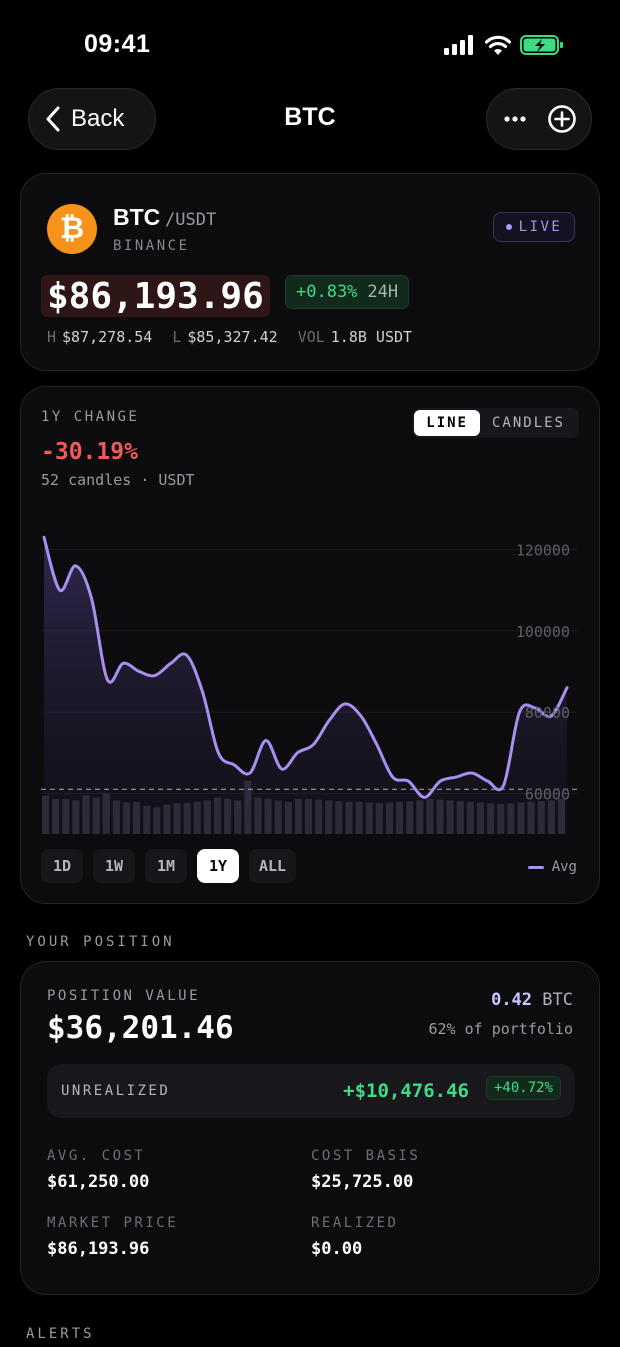 Image resolution: width=620 pixels, height=1347 pixels. I want to click on change-badge: +0.83% 24H, so click(347, 292).